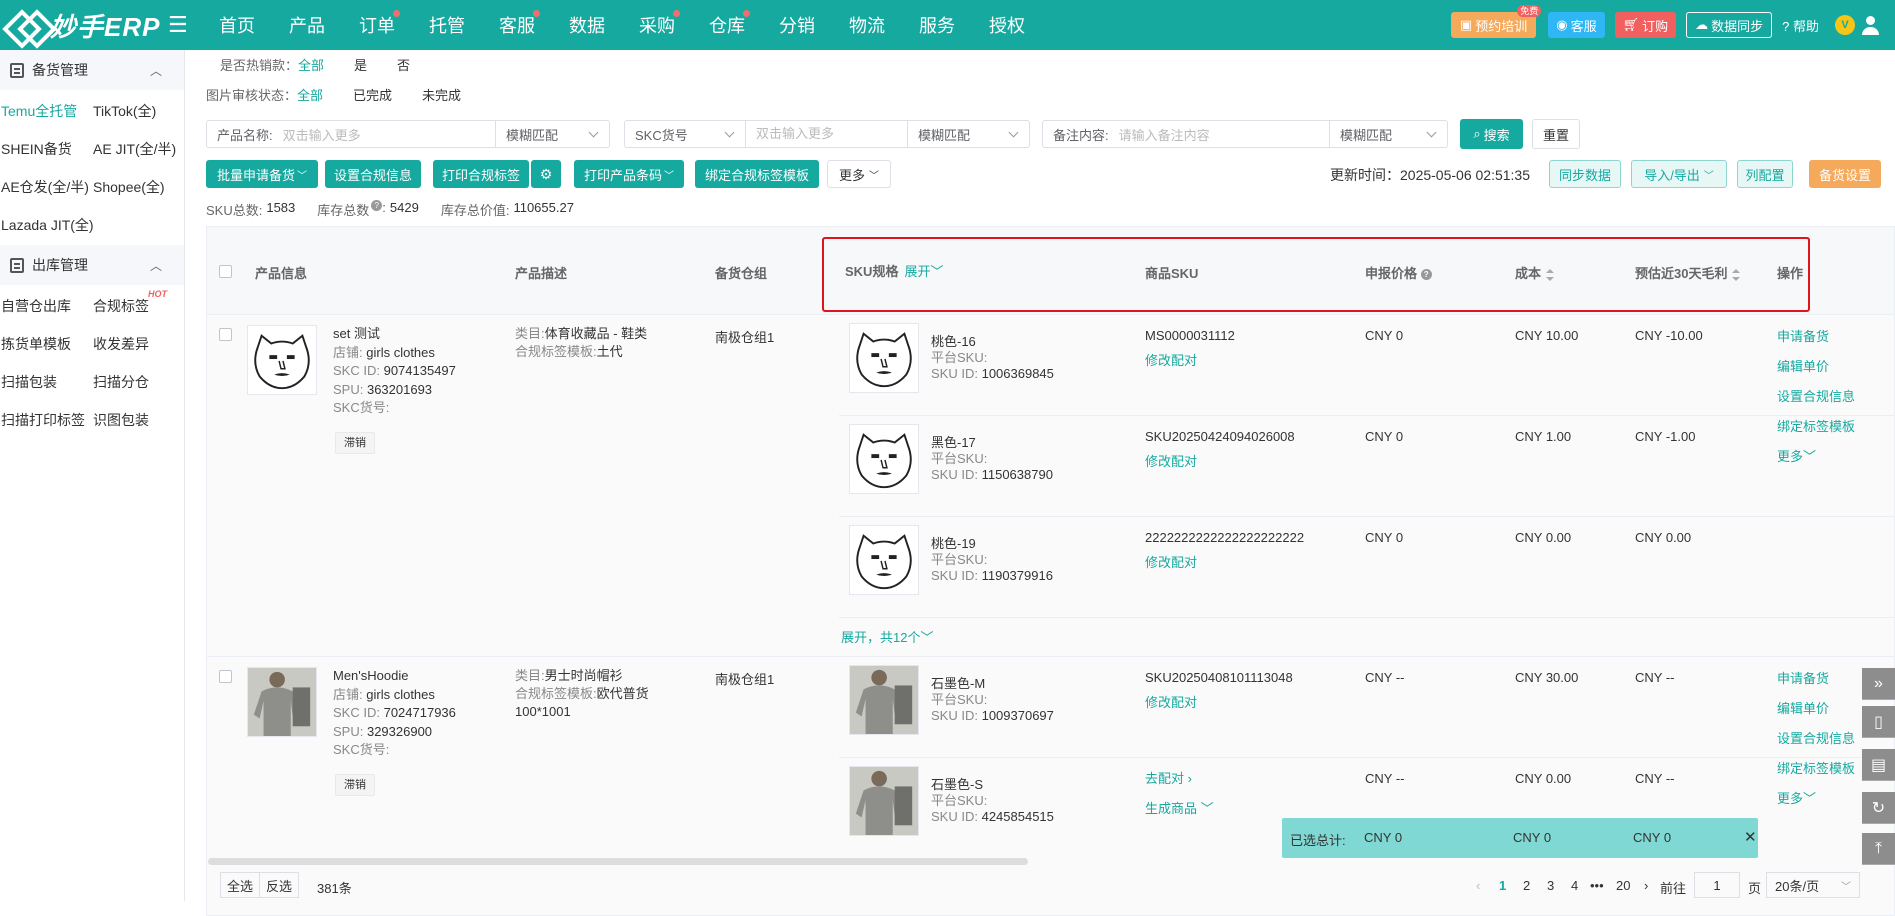  I want to click on go-pair-link: 去配对 ›, so click(1168, 779).